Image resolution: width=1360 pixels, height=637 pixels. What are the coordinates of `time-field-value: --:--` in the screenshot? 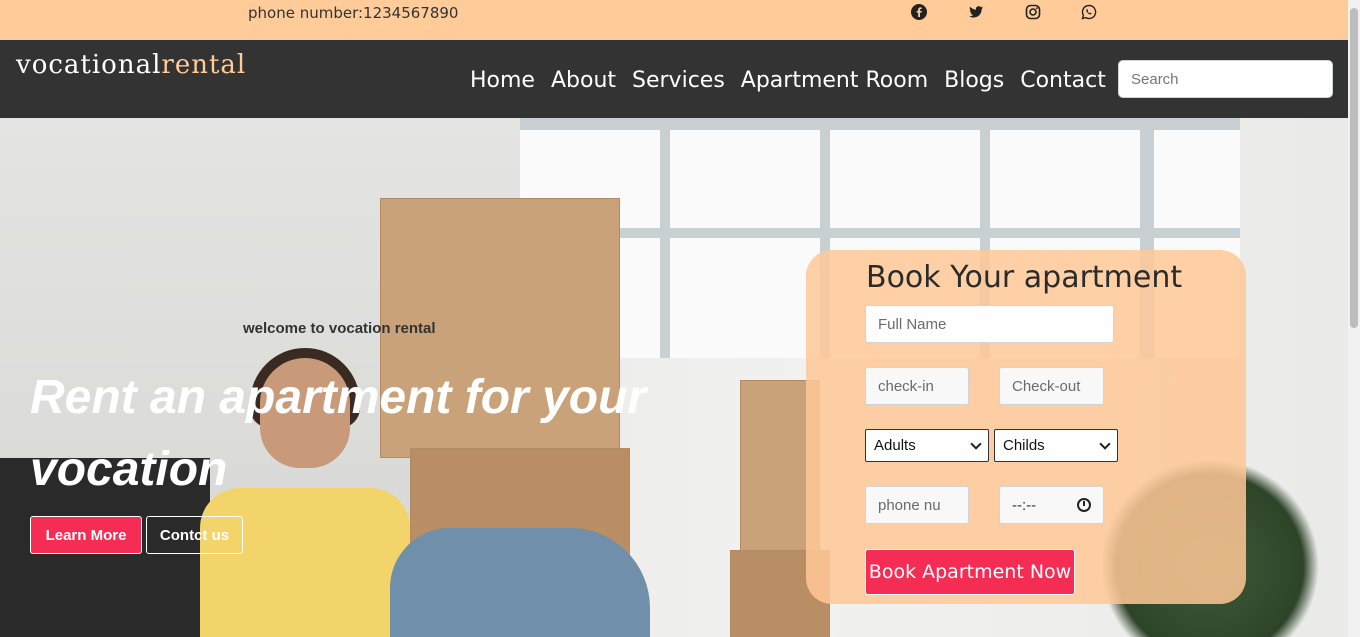 It's located at (1024, 505).